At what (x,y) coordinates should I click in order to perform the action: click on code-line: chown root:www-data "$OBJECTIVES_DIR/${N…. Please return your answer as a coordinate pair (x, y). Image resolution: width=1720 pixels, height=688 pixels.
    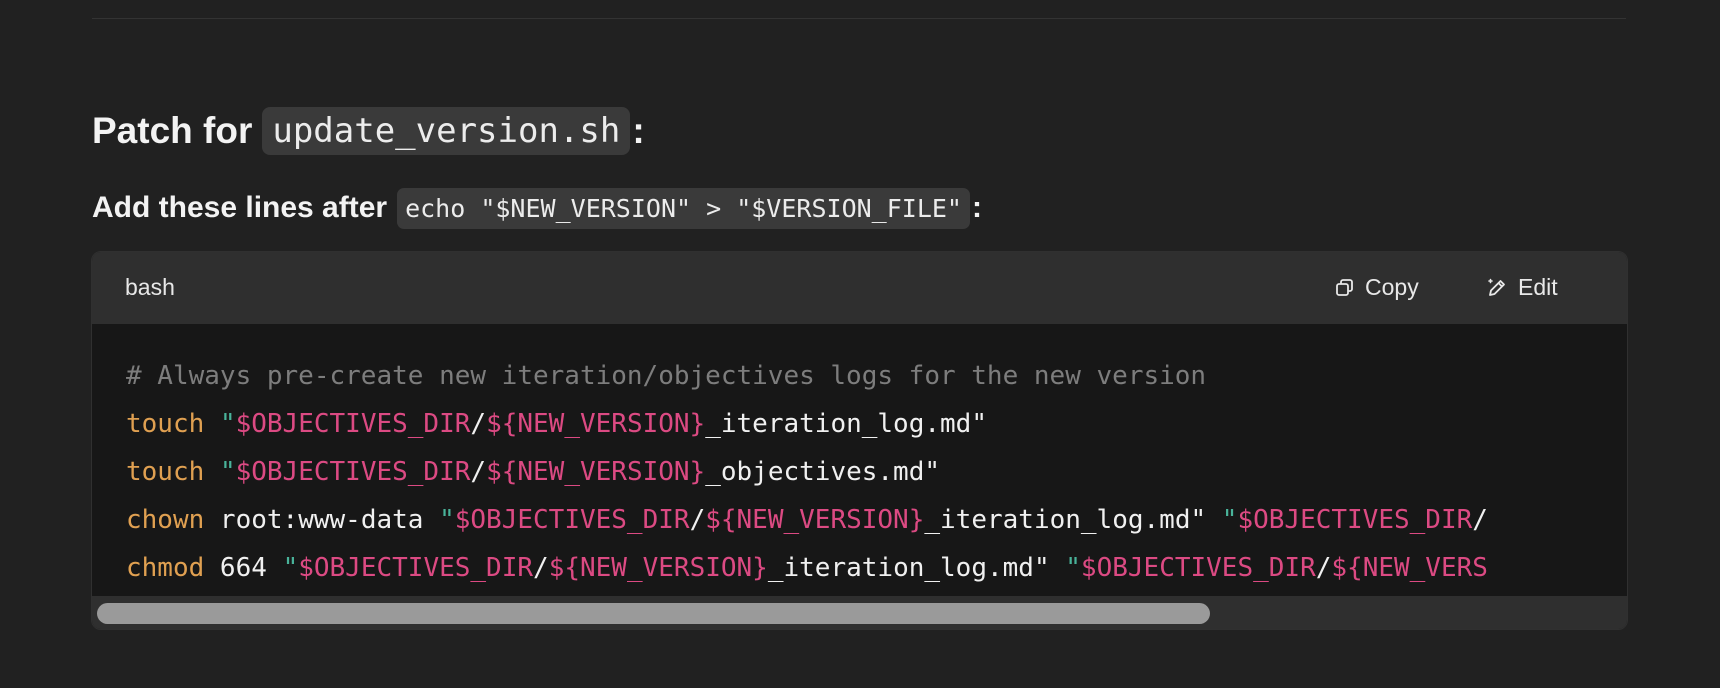
    Looking at the image, I should click on (807, 520).